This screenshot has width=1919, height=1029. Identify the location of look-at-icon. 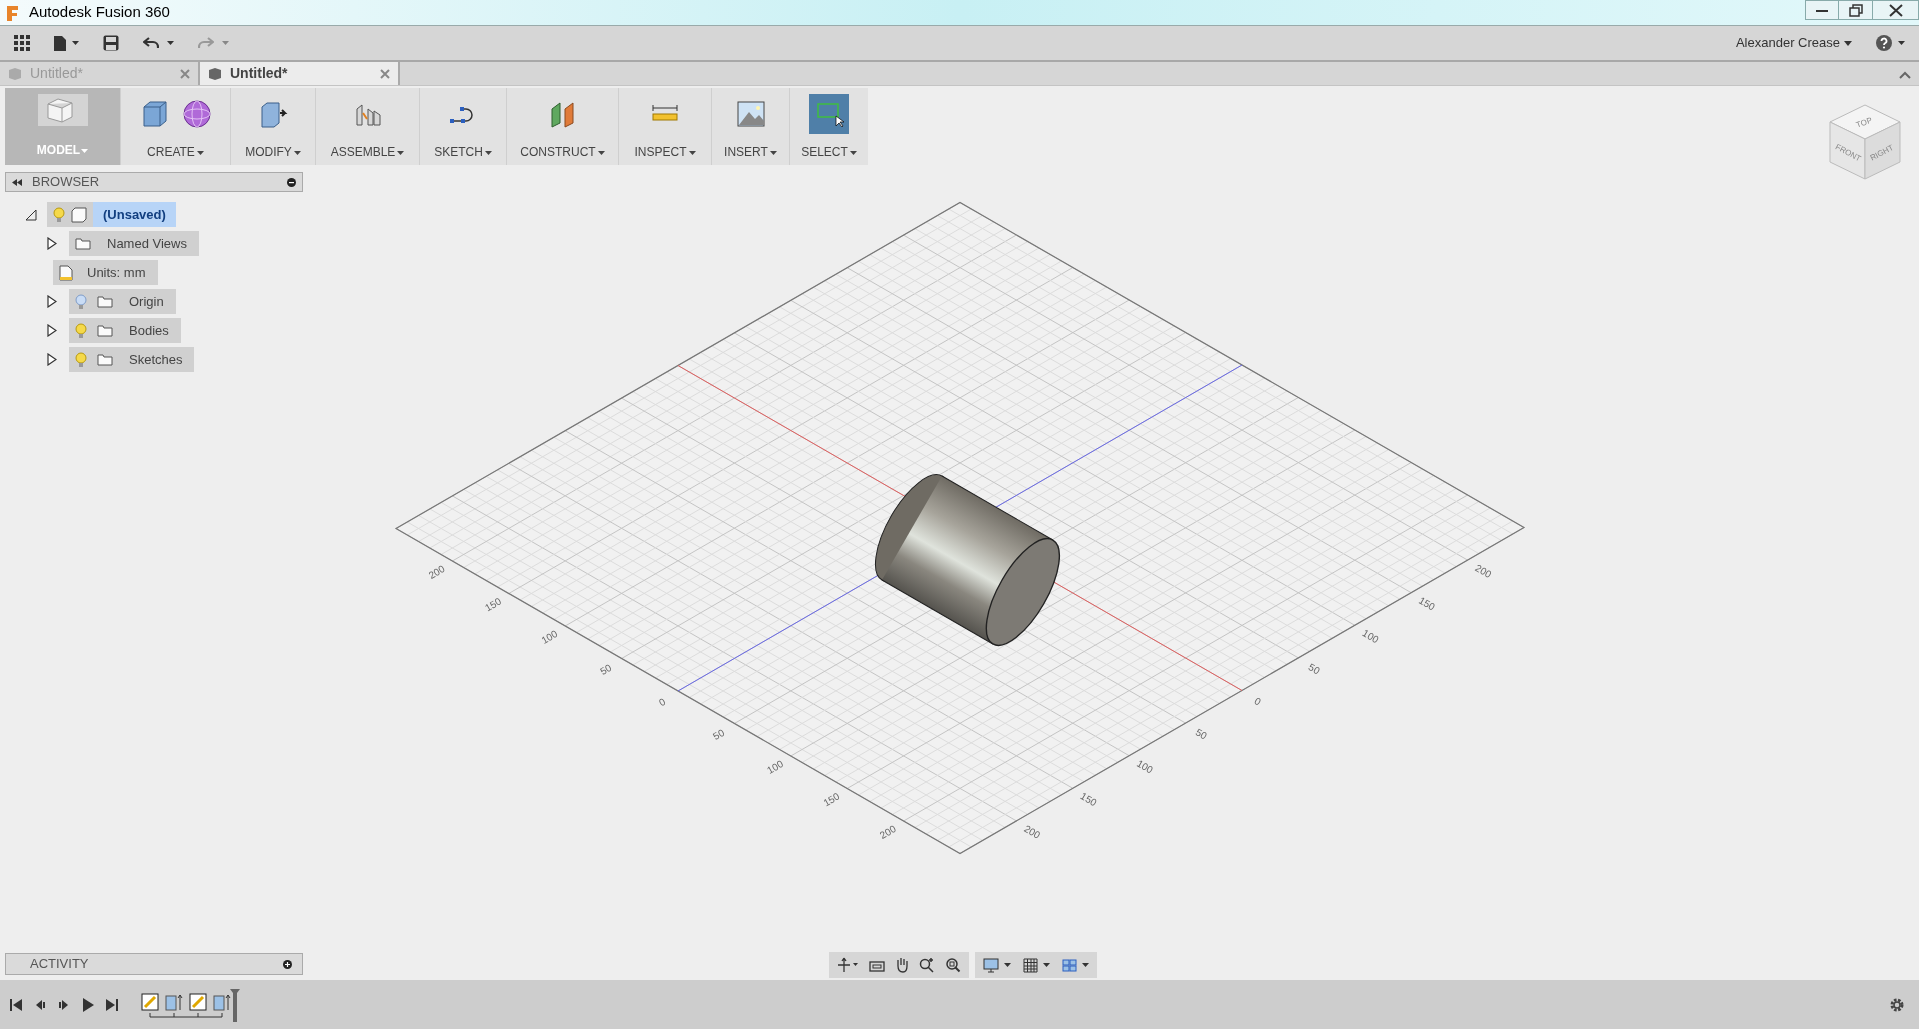
(877, 965).